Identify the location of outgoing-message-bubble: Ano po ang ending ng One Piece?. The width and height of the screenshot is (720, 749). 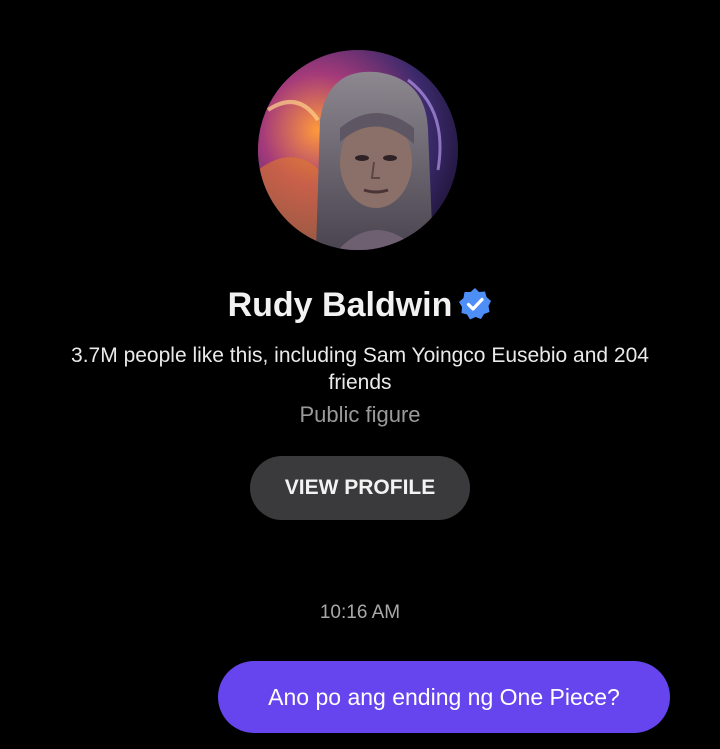
(444, 697).